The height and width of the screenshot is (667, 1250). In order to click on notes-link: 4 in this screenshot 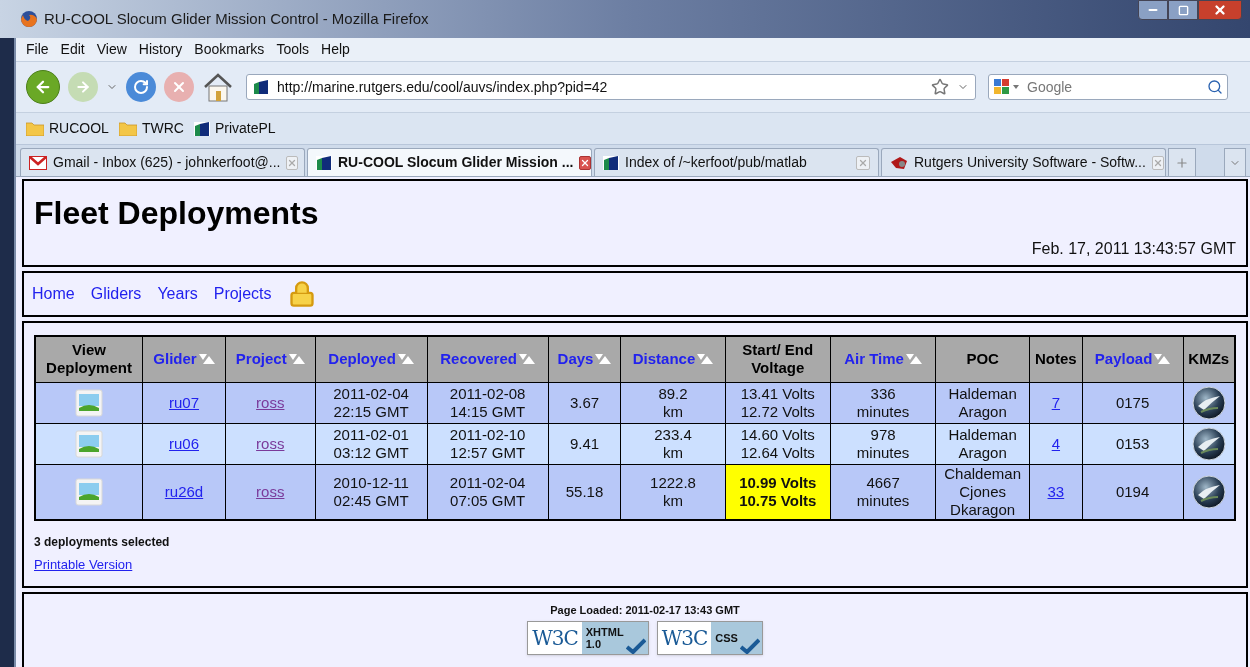, I will do `click(1056, 443)`.